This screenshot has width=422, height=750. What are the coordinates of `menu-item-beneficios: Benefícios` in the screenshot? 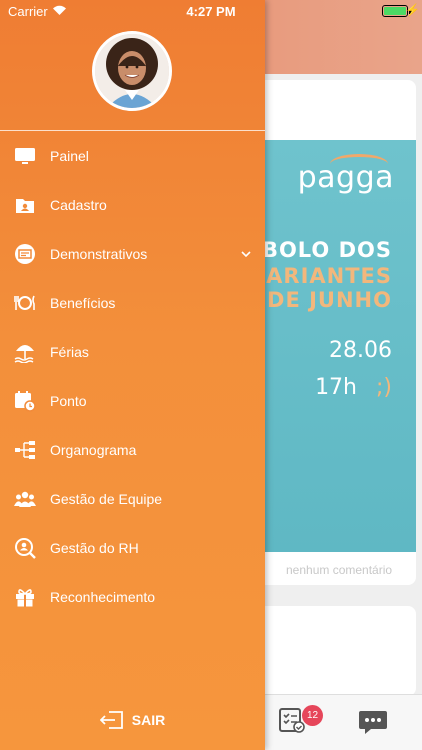 It's located at (132, 302).